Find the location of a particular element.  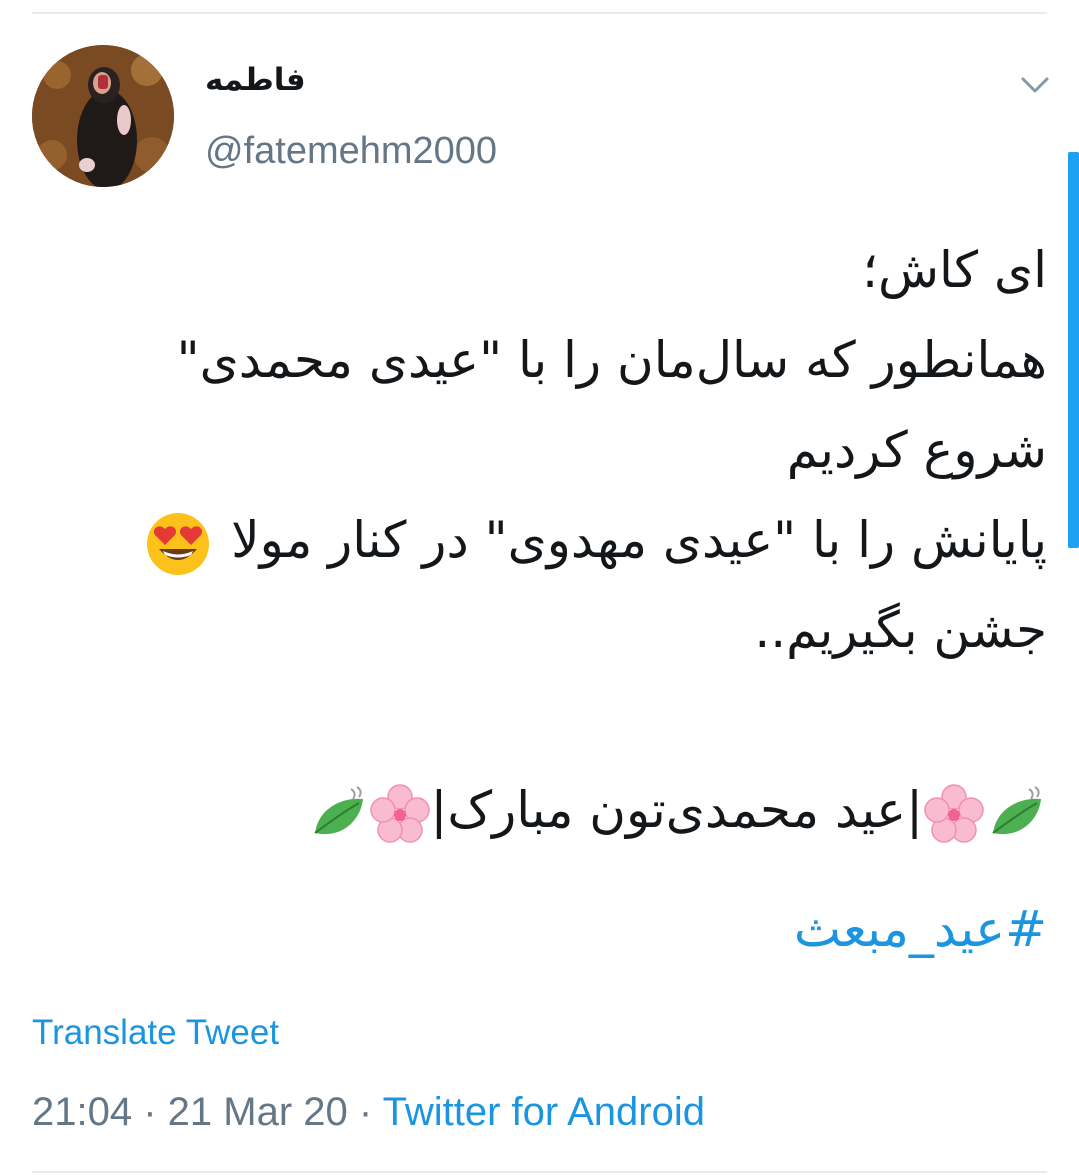

tweet-line: شروع کردیم is located at coordinates (916, 450).